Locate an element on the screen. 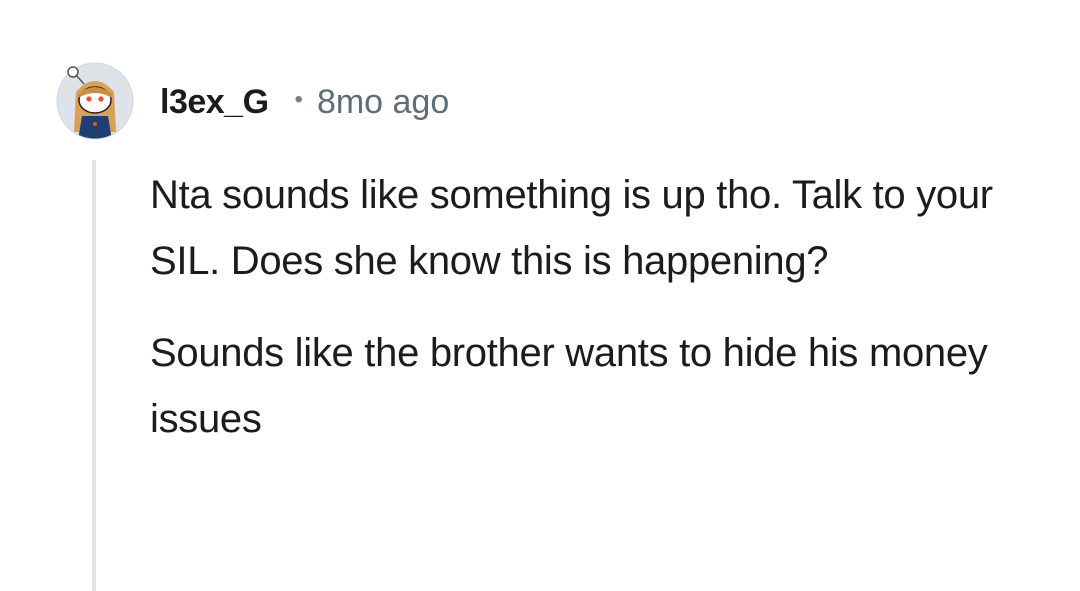 The image size is (1080, 591). username-link: l3ex_G is located at coordinates (214, 102).